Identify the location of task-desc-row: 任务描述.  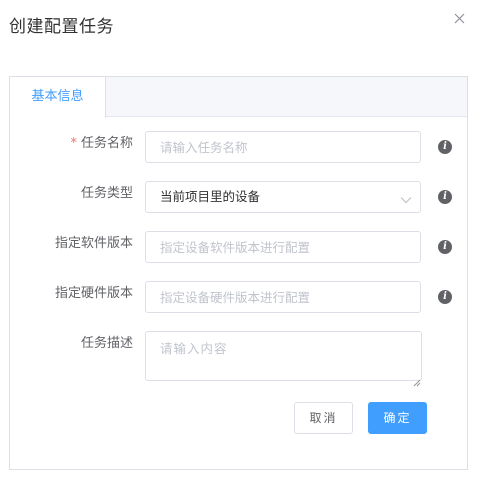
(238, 359).